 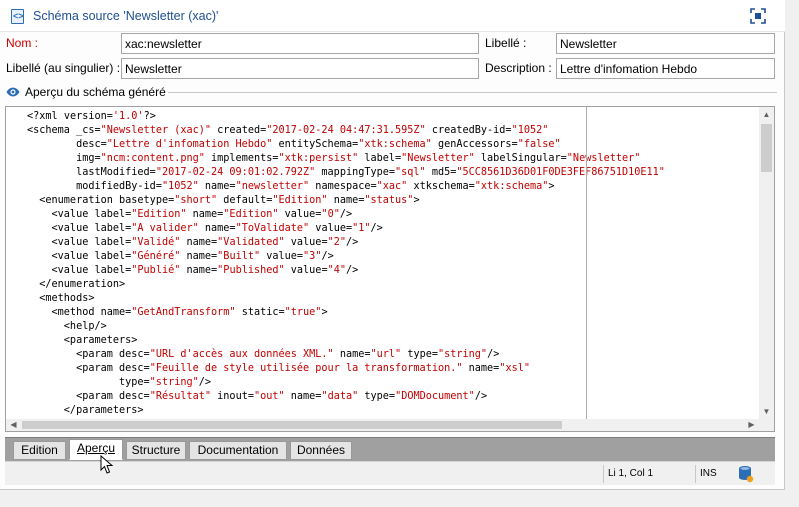 I want to click on status-bar: Li 1, Col 1 INS, so click(x=390, y=473).